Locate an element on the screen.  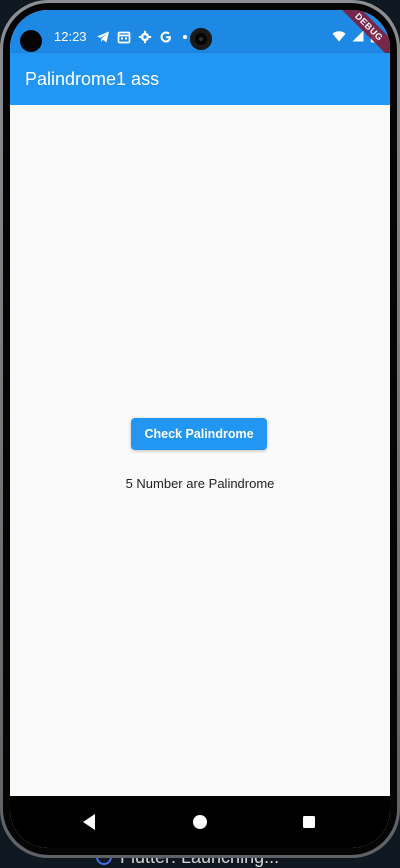
back-icon is located at coordinates (89, 822).